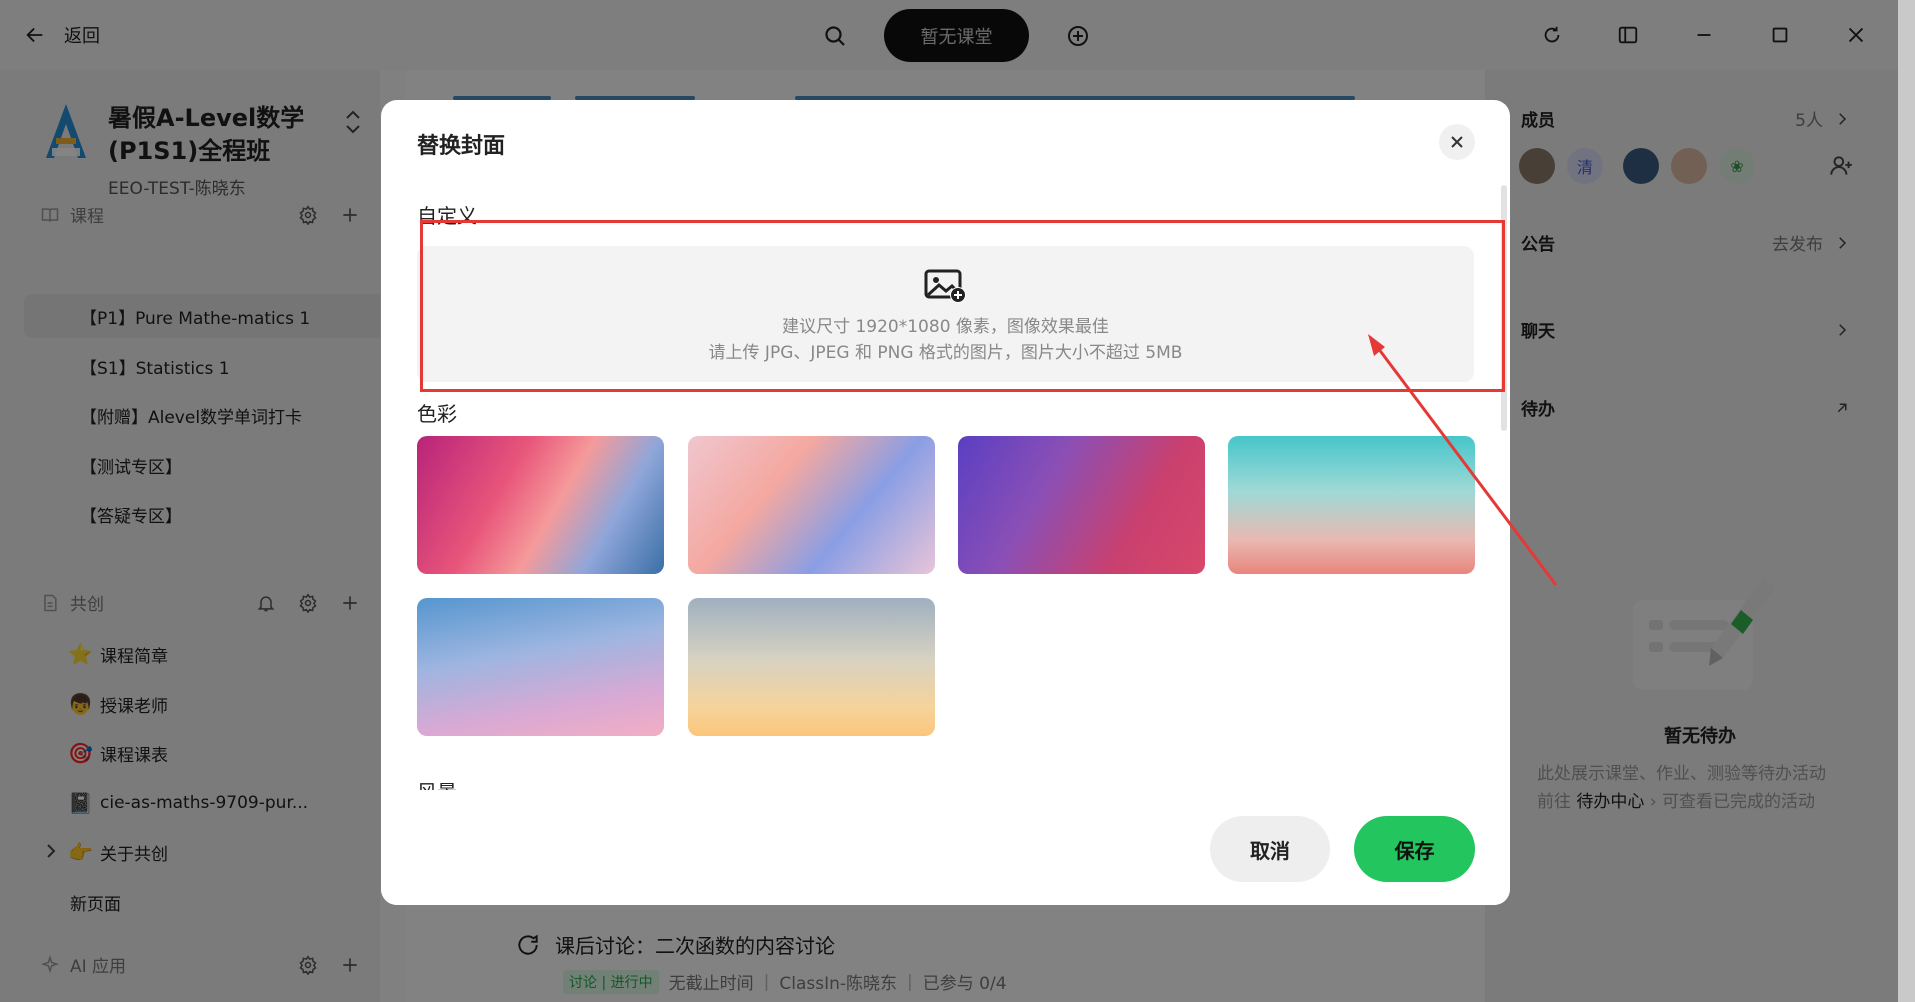 The width and height of the screenshot is (1915, 1002). I want to click on dialog-footer, so click(945, 847).